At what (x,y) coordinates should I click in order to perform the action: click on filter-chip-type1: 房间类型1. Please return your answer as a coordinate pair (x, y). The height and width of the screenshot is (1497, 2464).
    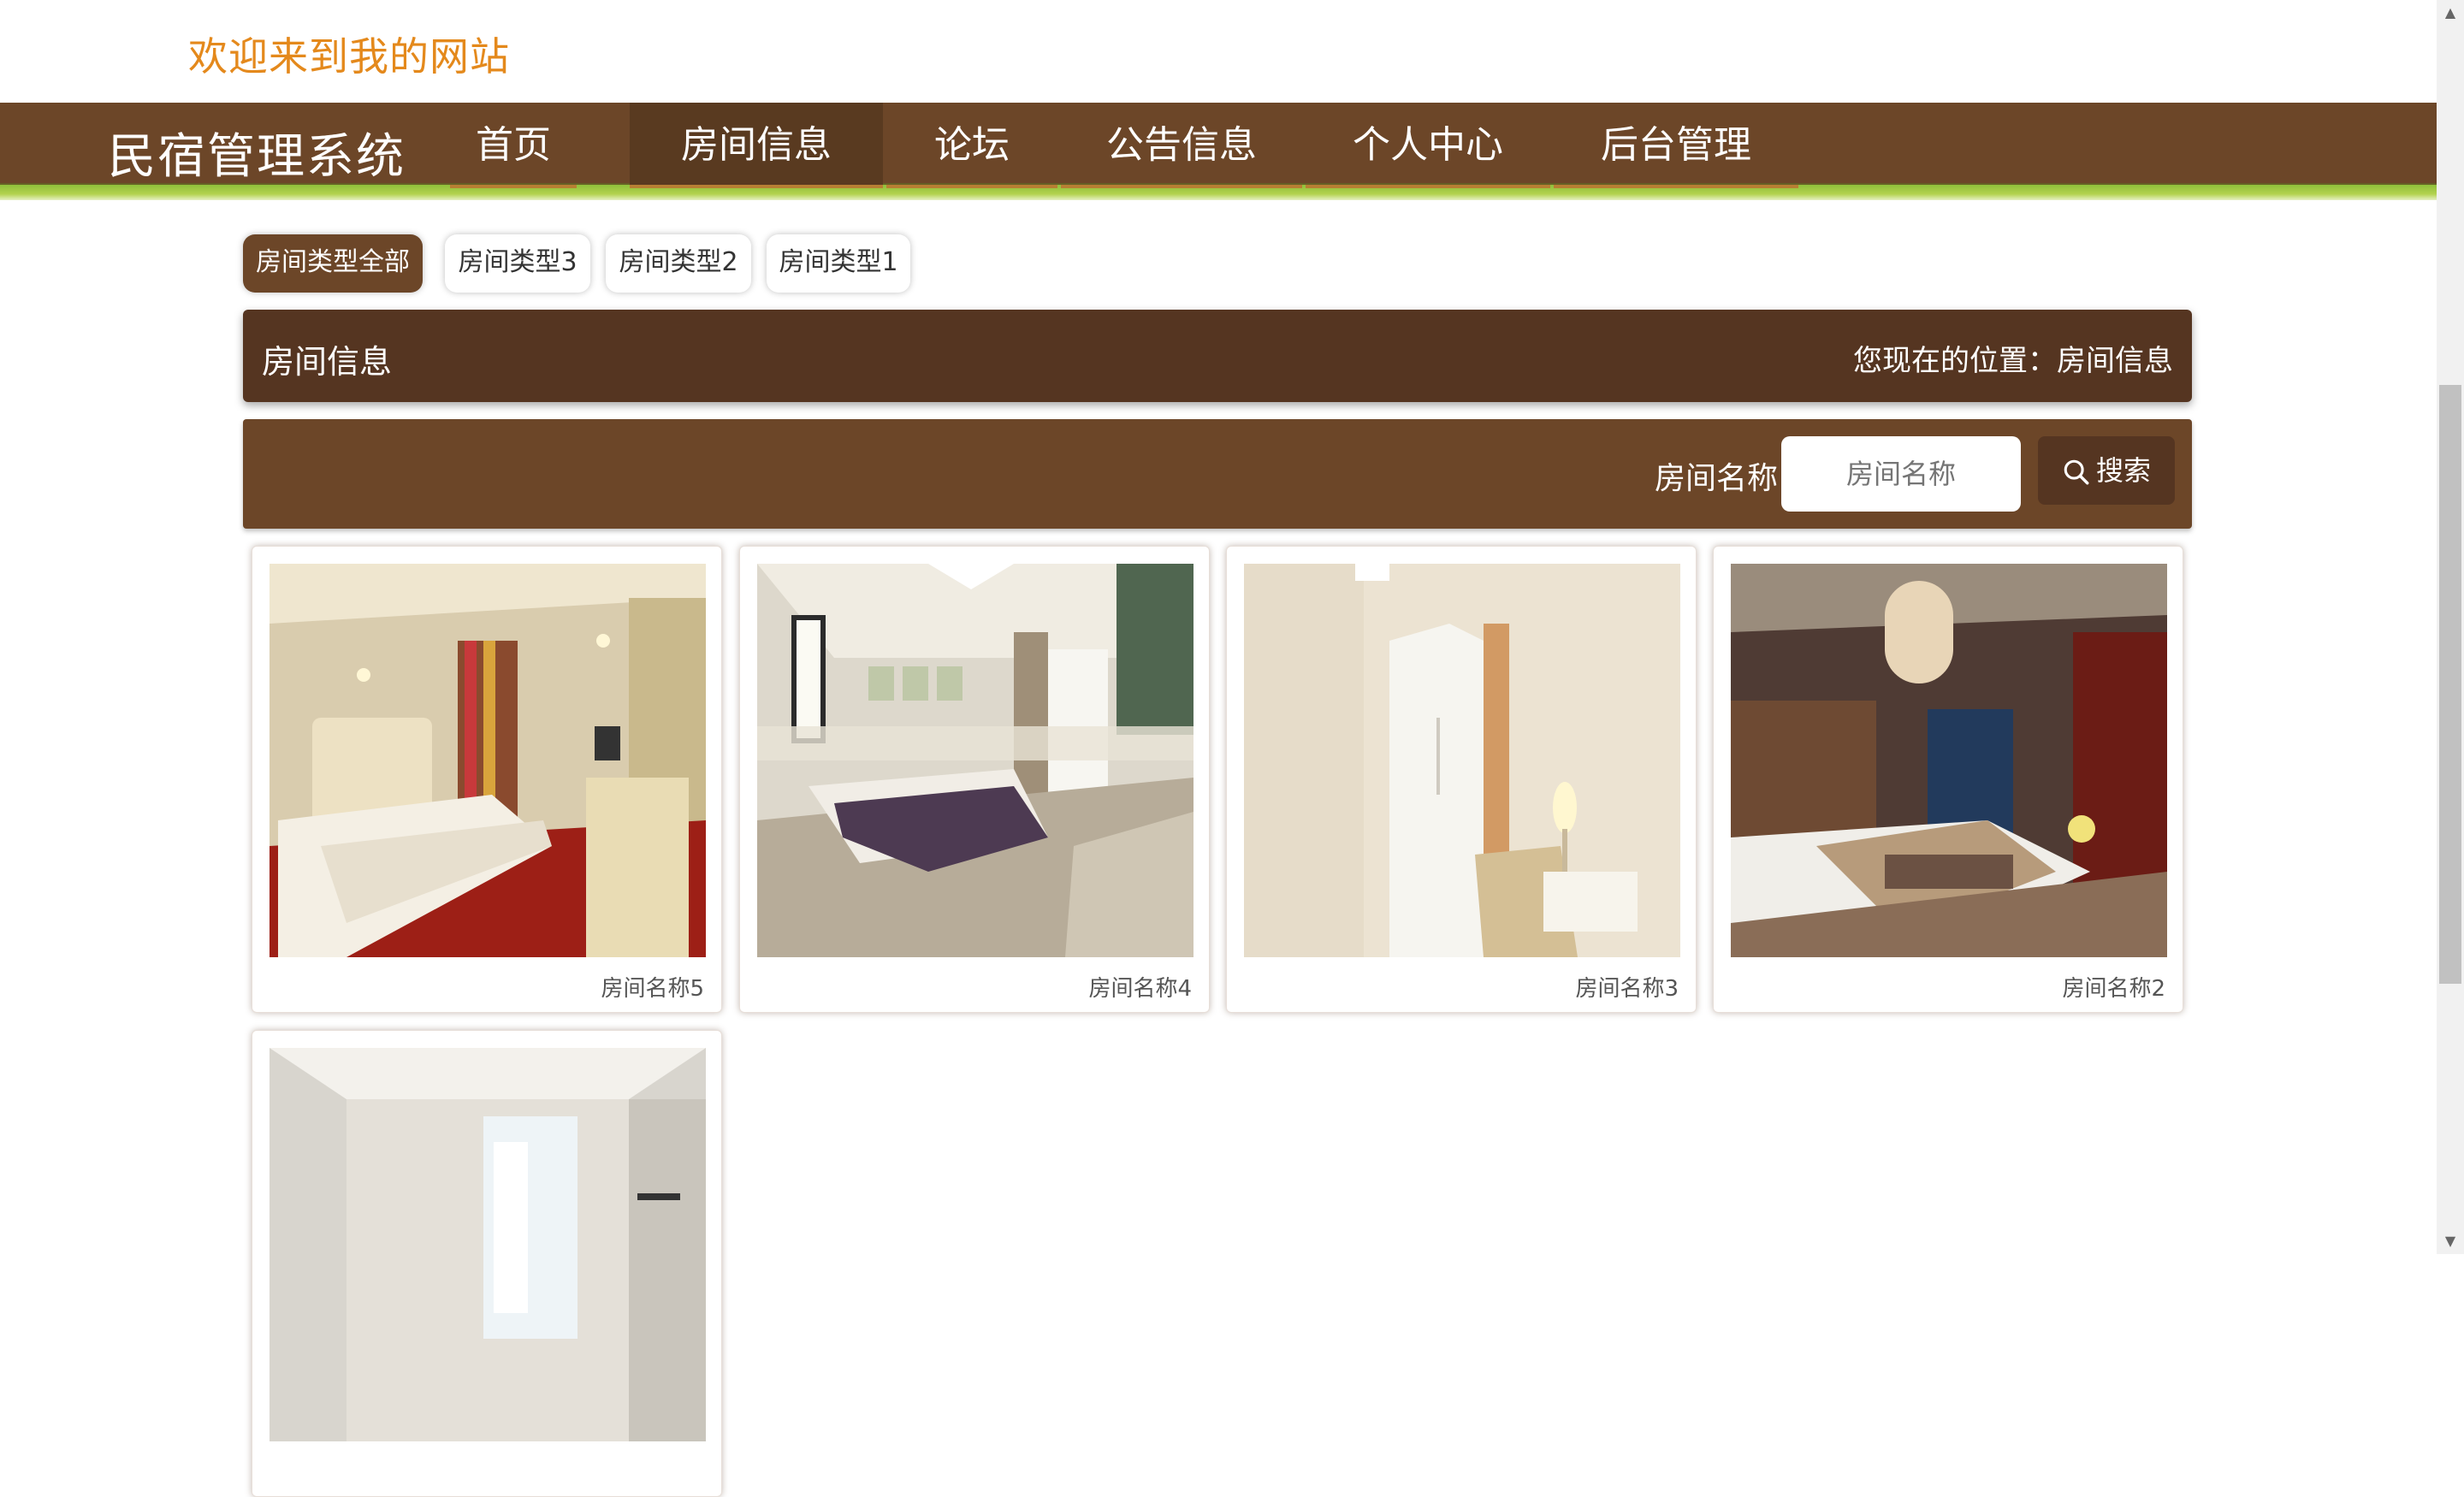
    Looking at the image, I should click on (838, 263).